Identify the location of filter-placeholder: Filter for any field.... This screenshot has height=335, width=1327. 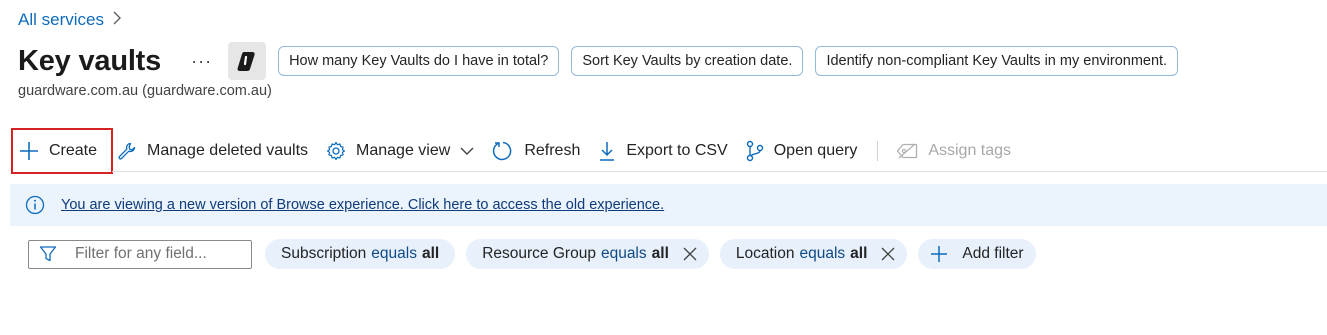
(141, 253).